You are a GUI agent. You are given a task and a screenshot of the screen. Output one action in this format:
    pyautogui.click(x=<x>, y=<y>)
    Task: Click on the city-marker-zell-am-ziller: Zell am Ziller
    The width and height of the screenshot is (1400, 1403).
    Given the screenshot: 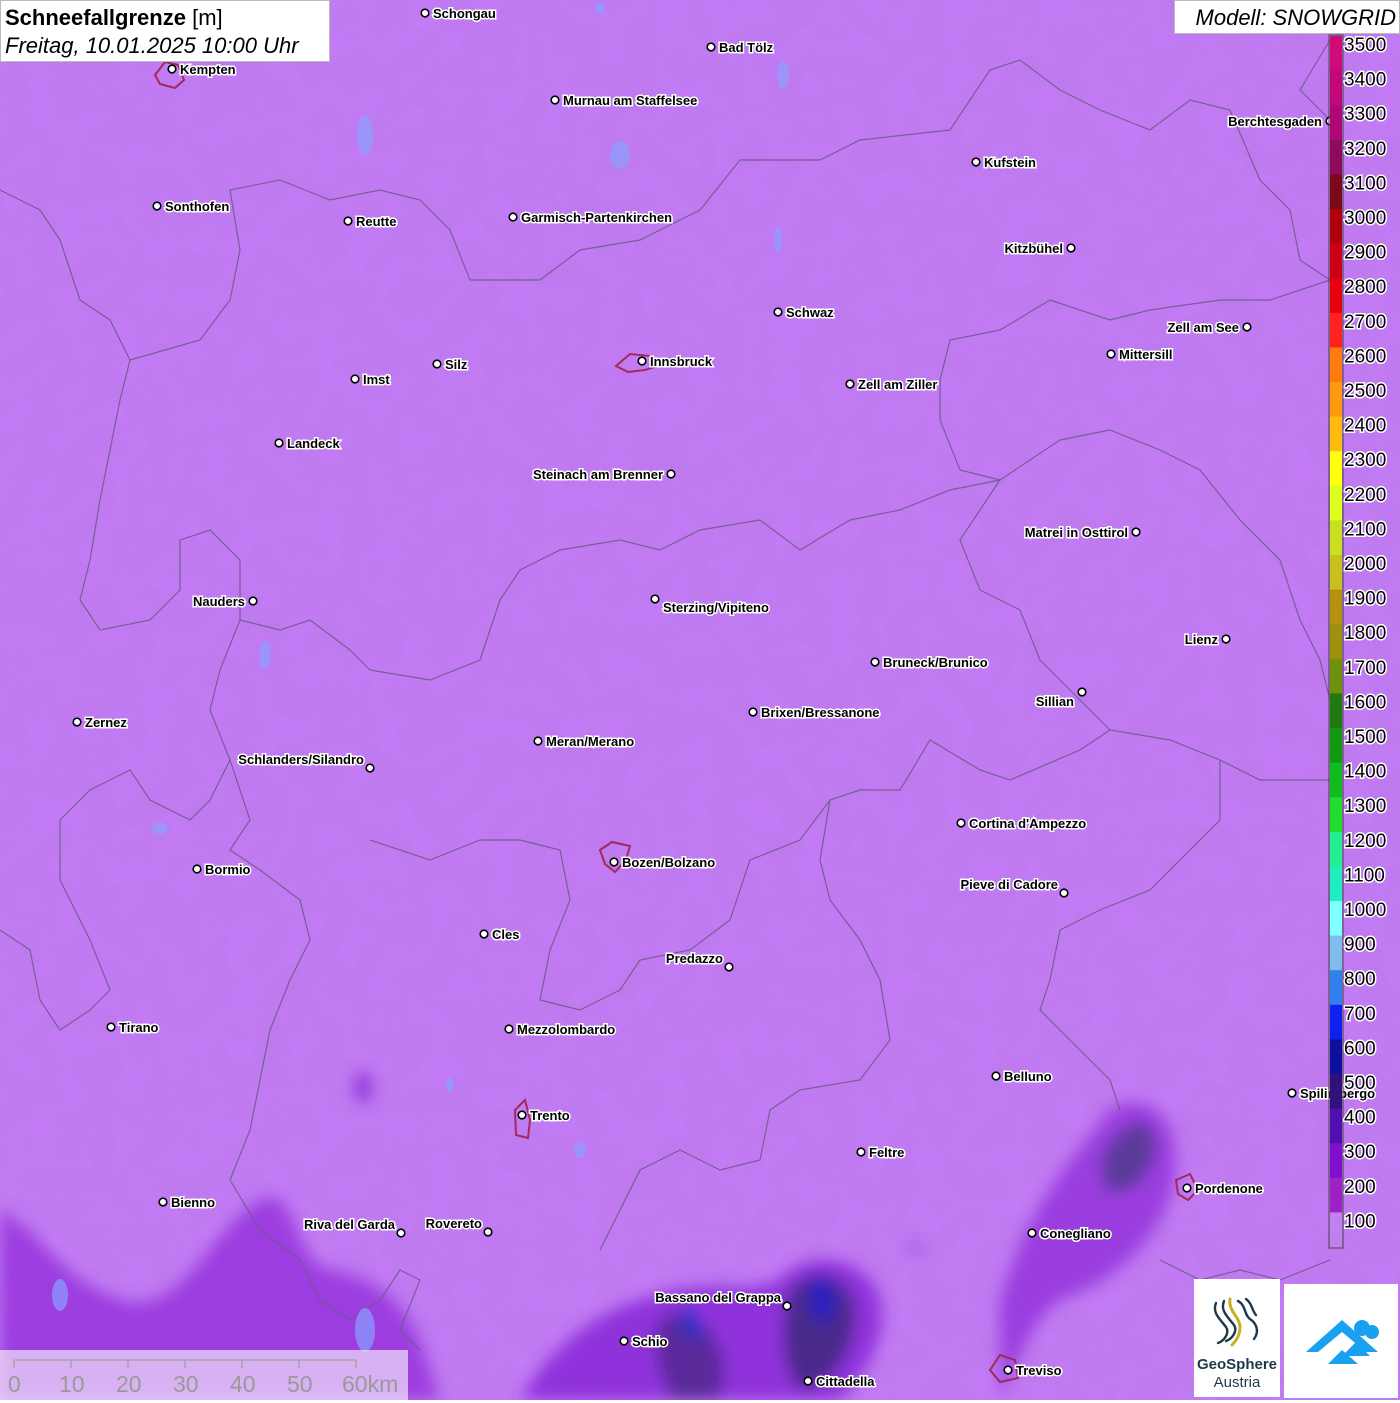 What is the action you would take?
    pyautogui.click(x=892, y=385)
    